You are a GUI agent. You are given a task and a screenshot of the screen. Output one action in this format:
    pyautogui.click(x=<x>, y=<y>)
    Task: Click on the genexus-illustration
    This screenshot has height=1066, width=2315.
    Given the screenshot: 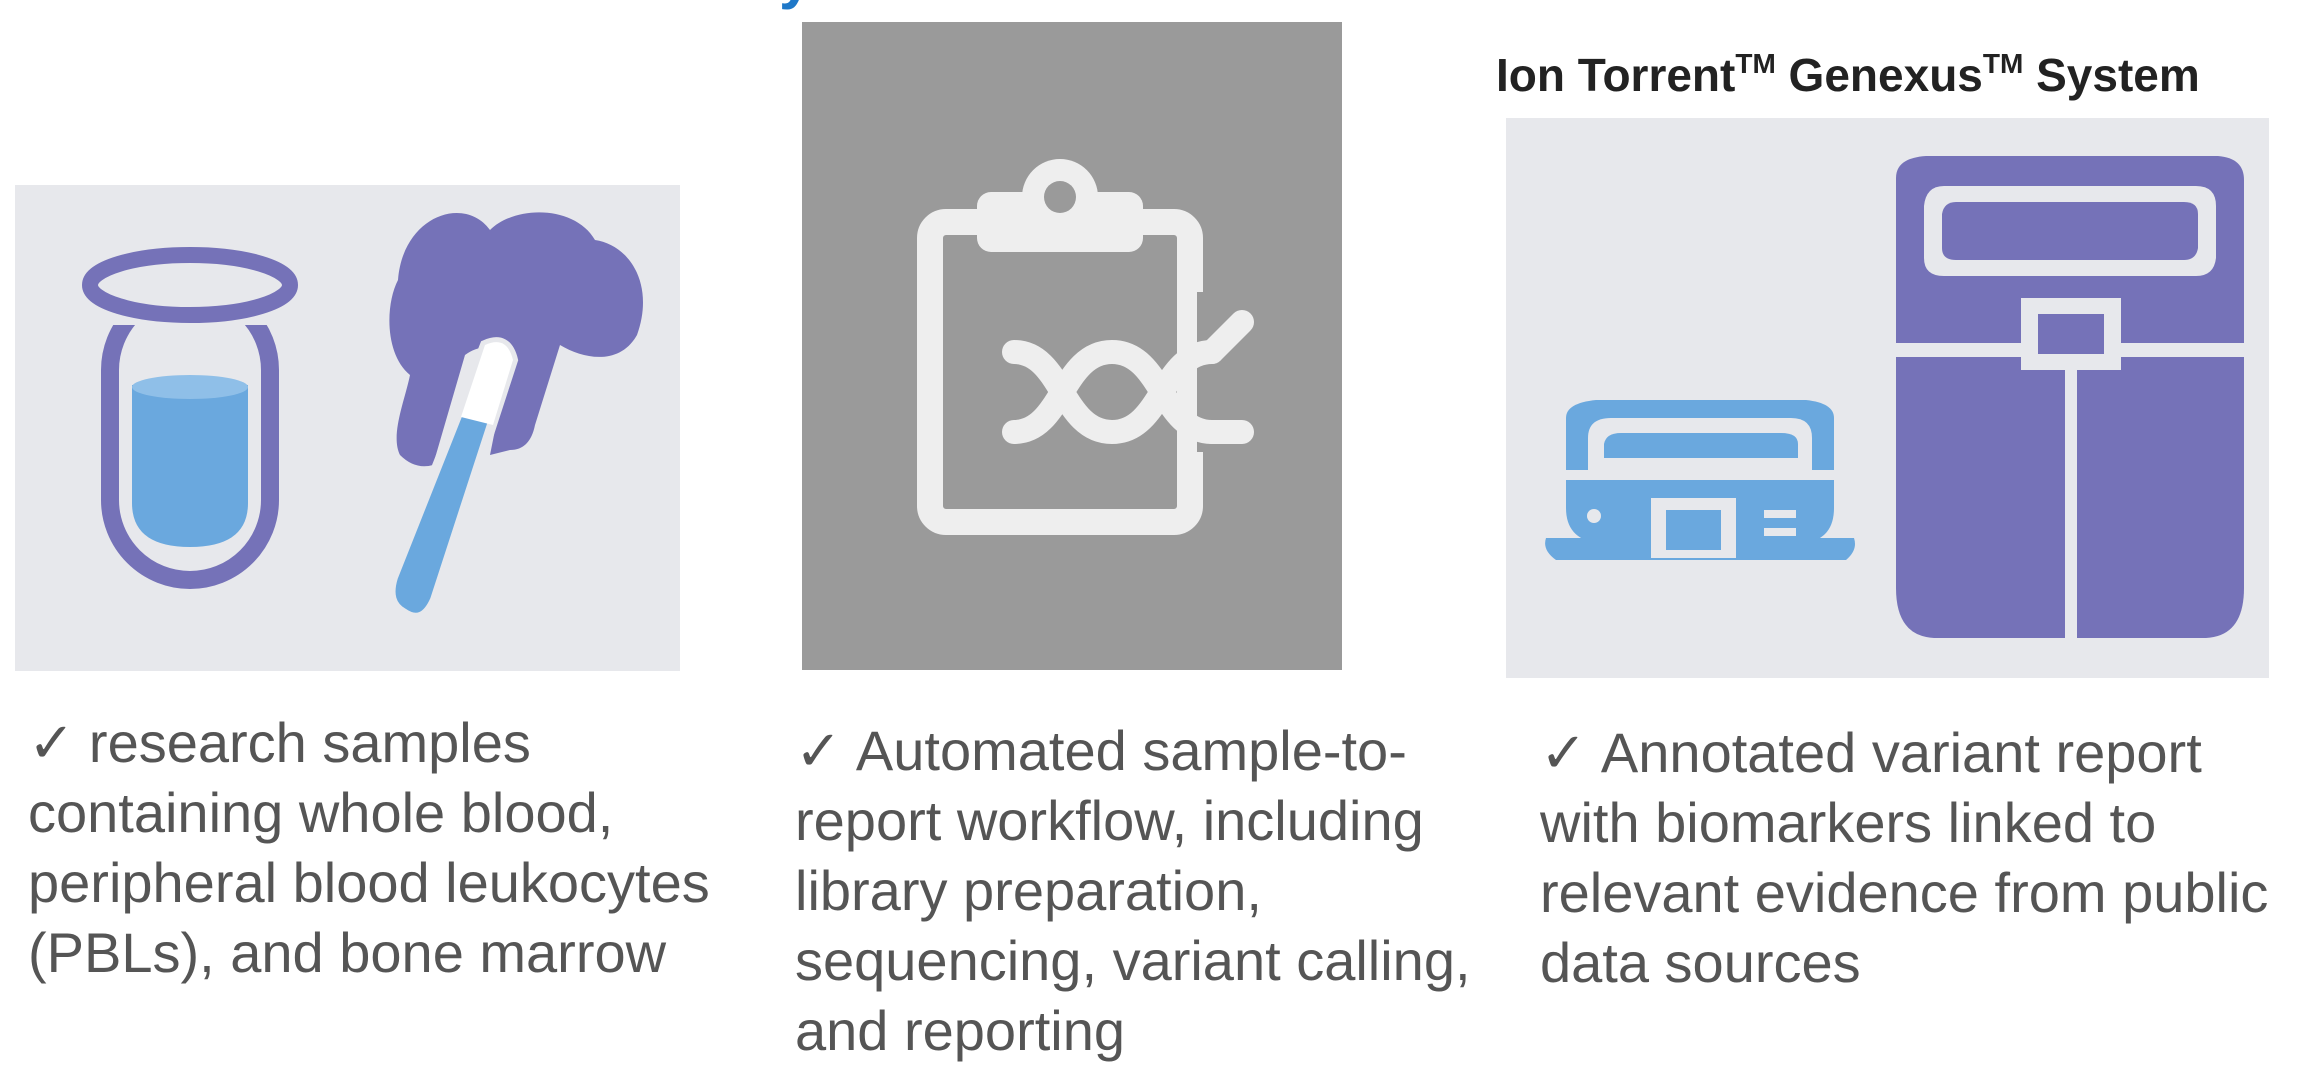 What is the action you would take?
    pyautogui.click(x=1900, y=397)
    